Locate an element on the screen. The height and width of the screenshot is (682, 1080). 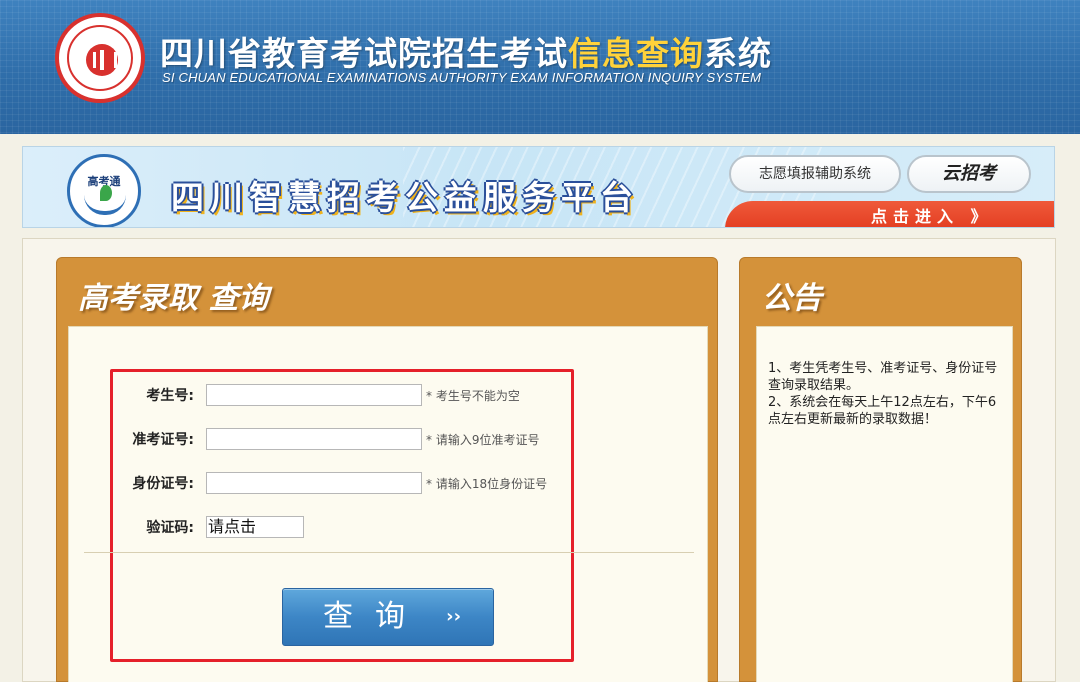
site-title-highlight: 信息查询 is located at coordinates (636, 53).